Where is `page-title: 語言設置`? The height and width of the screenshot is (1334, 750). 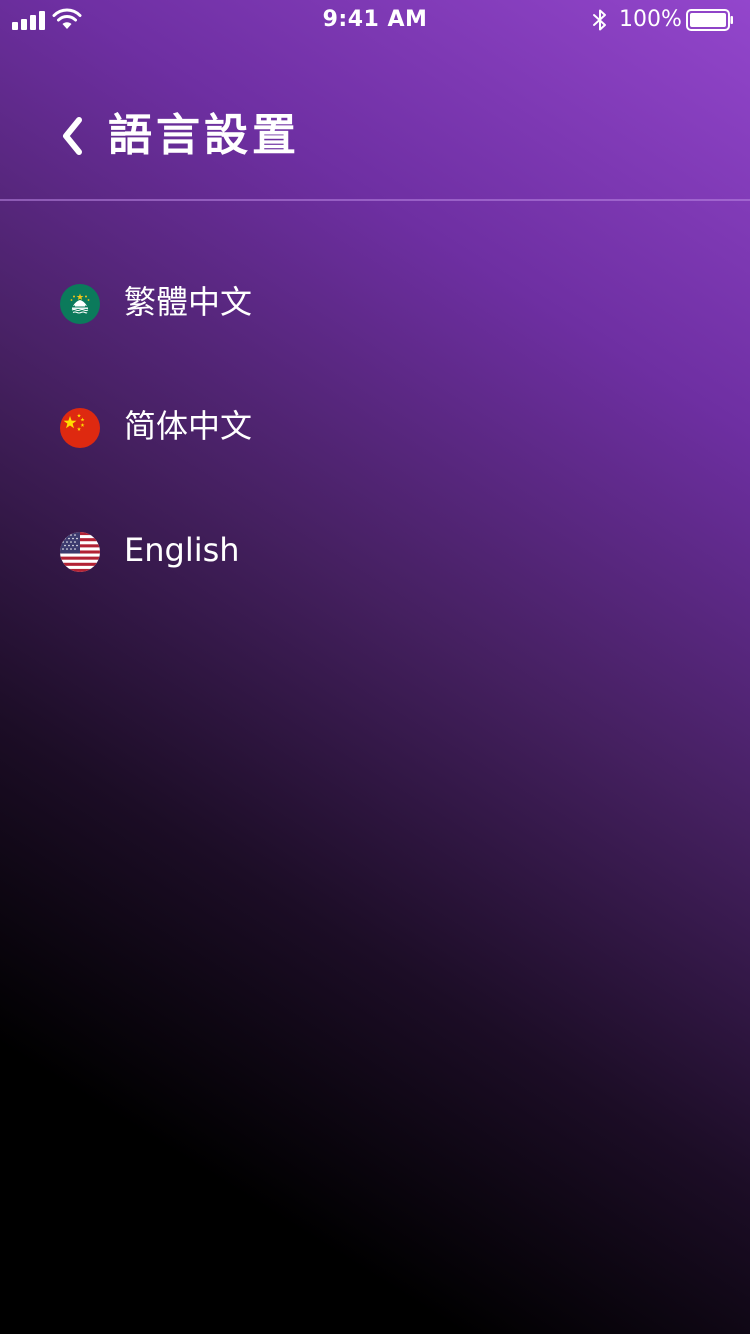 page-title: 語言設置 is located at coordinates (204, 135).